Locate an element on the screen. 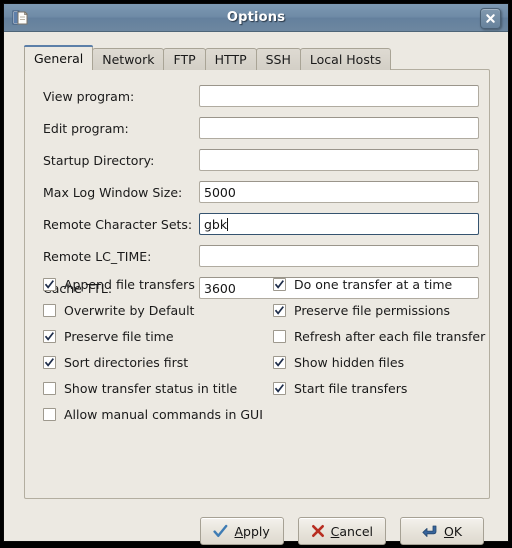 Image resolution: width=512 pixels, height=548 pixels. tab-general: General is located at coordinates (59, 57).